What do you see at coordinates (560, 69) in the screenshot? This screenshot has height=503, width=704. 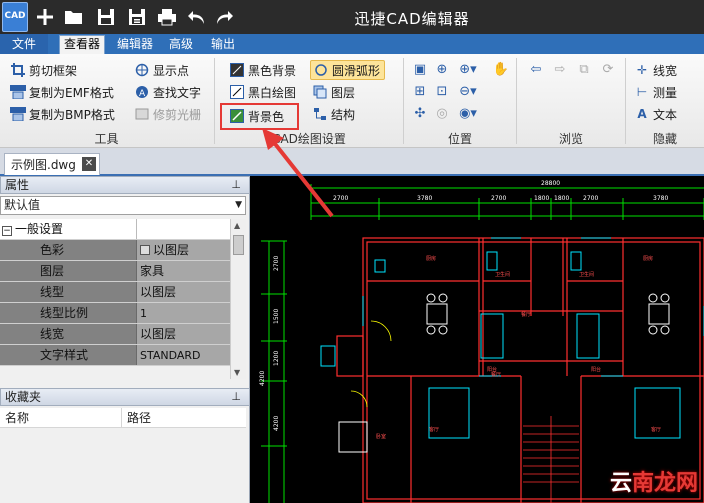 I see `forward-arrow-icon: ⇨` at bounding box center [560, 69].